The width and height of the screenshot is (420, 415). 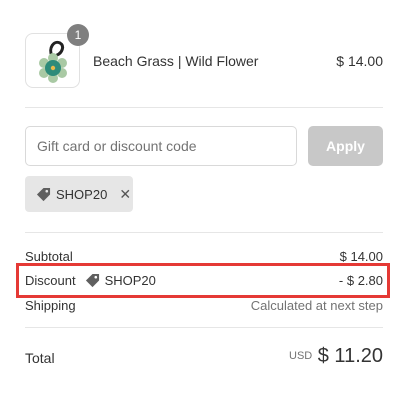 What do you see at coordinates (301, 356) in the screenshot?
I see `currency-code: USD` at bounding box center [301, 356].